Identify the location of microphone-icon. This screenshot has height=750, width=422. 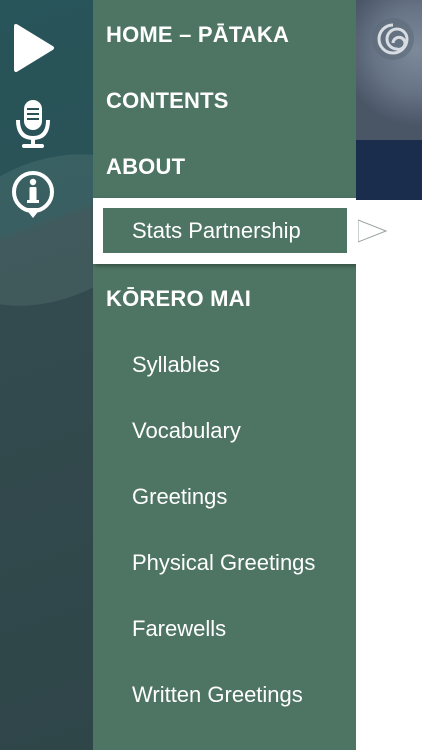
(33, 124).